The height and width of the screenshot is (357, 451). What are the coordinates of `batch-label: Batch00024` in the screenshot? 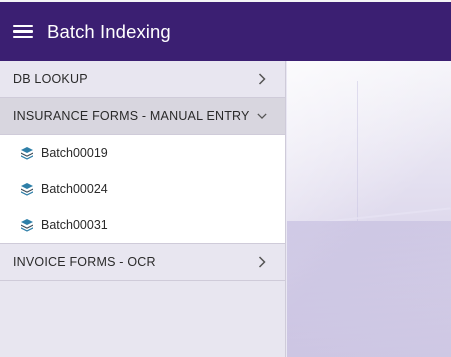 It's located at (74, 189).